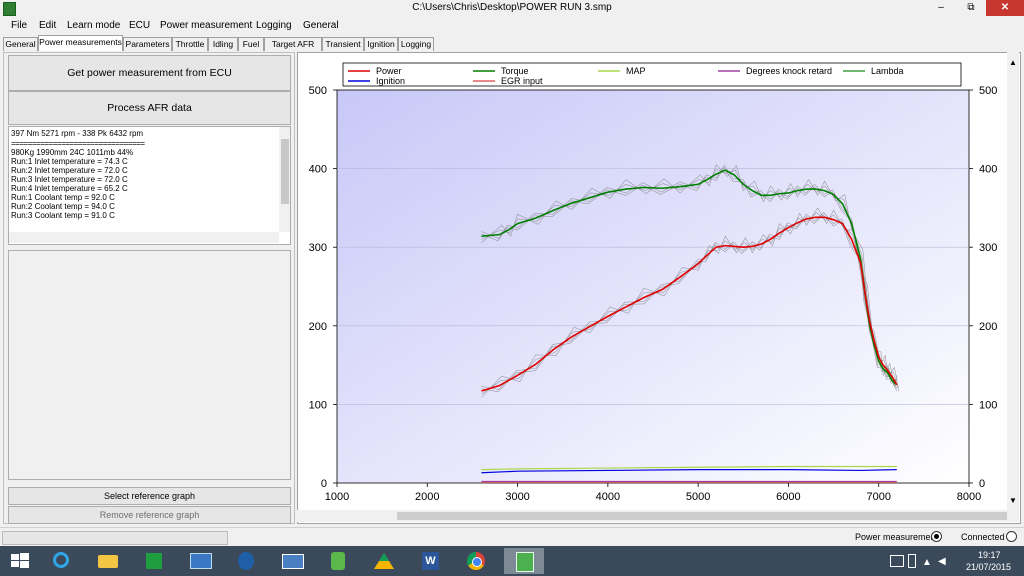  Describe the element at coordinates (246, 561) in the screenshot. I see `calculator-icon` at that location.